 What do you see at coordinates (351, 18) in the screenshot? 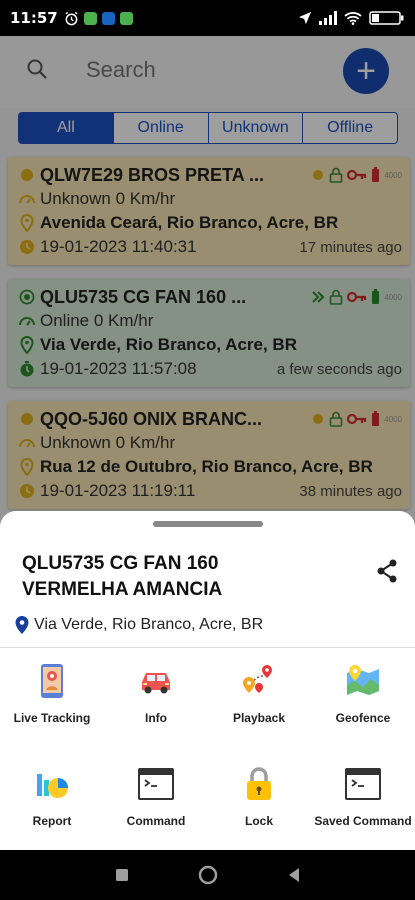
I see `system-icons` at bounding box center [351, 18].